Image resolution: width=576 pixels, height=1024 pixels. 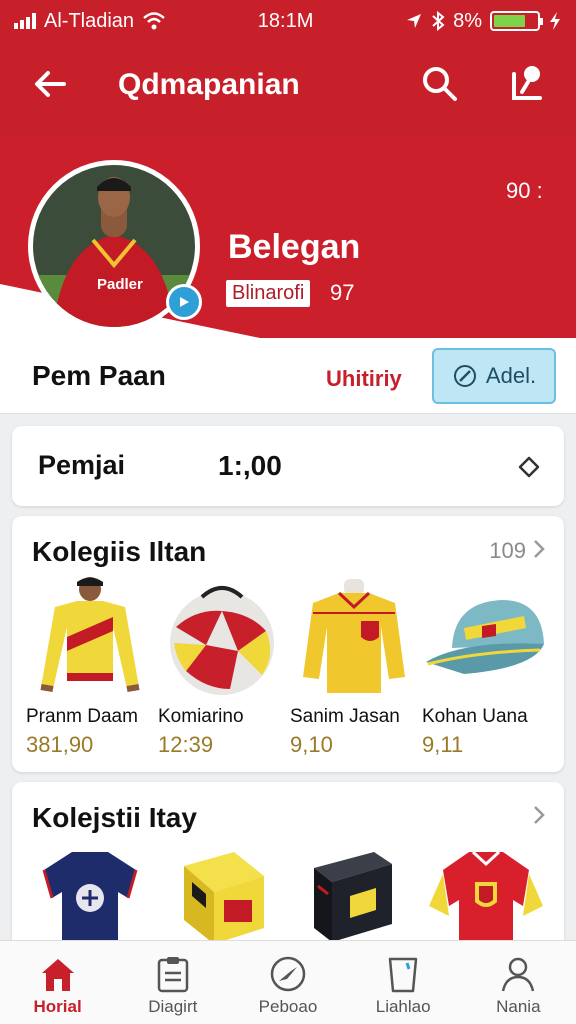 I want to click on collection-2-items, so click(x=288, y=896).